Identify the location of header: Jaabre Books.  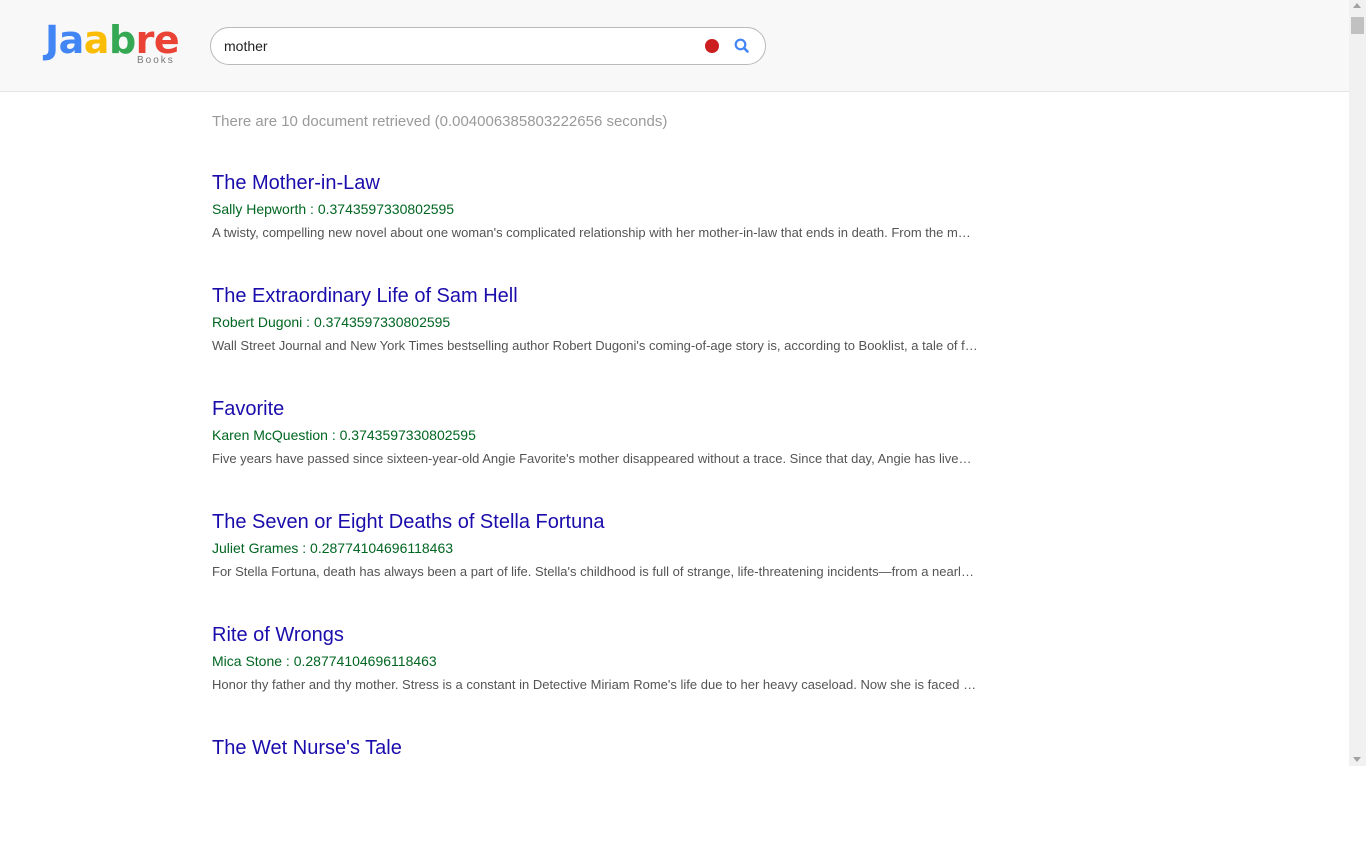
(674, 46).